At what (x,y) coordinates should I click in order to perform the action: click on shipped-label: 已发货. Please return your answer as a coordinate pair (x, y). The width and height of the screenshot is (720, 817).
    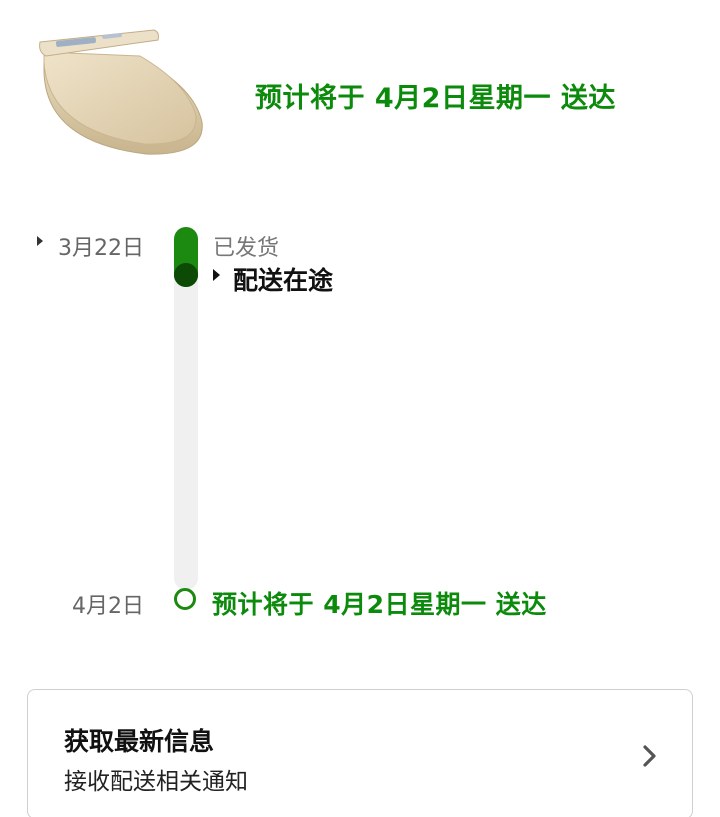
    Looking at the image, I should click on (246, 248).